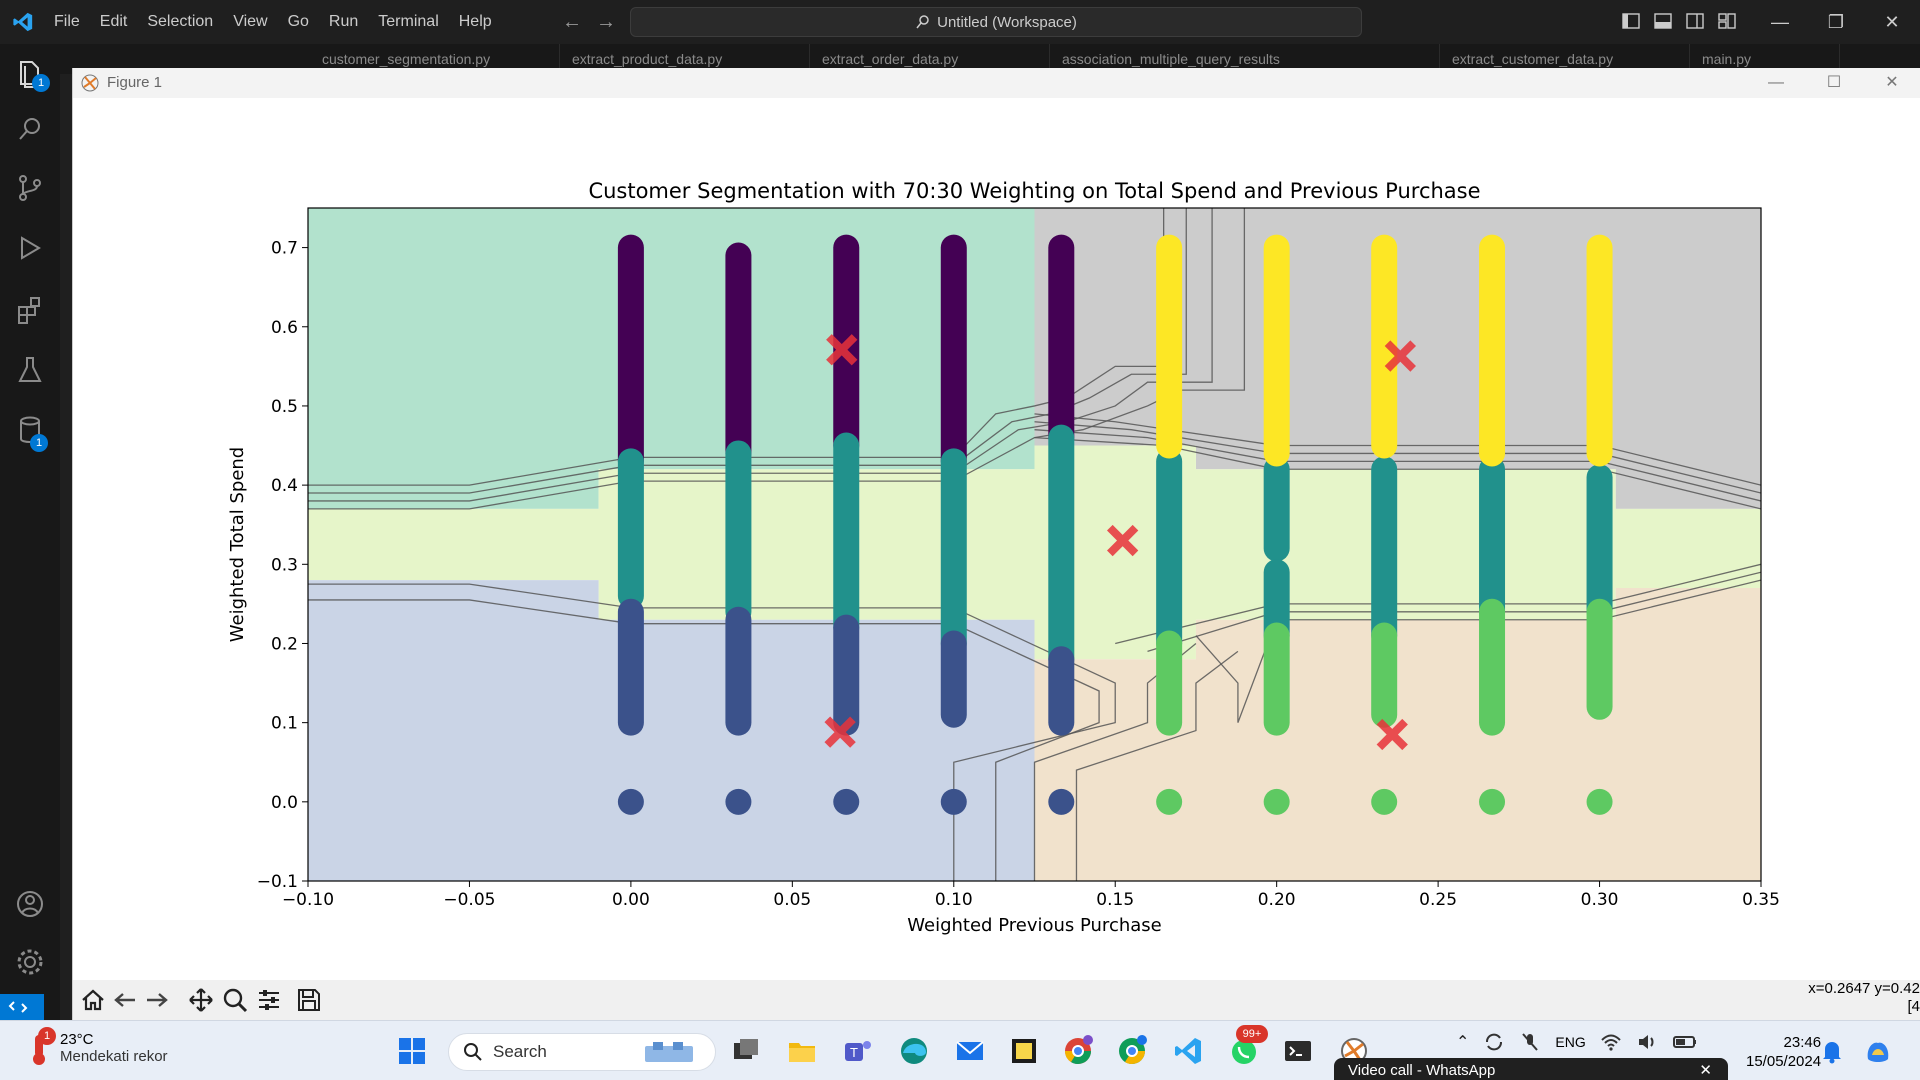  Describe the element at coordinates (996, 1000) in the screenshot. I see `matplotlib-toolbar` at that location.